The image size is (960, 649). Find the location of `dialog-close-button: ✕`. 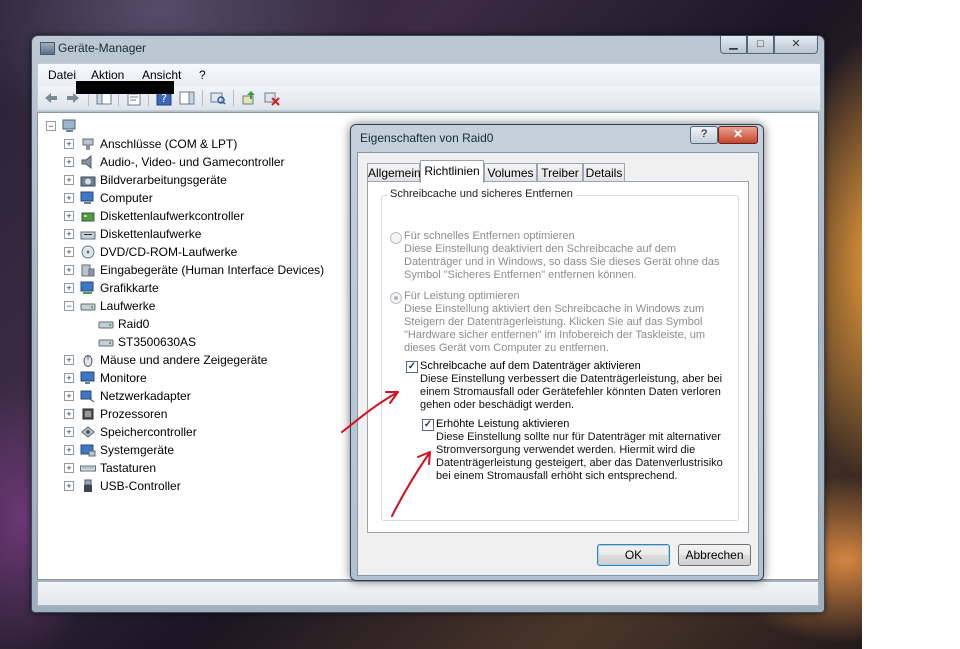

dialog-close-button: ✕ is located at coordinates (738, 135).